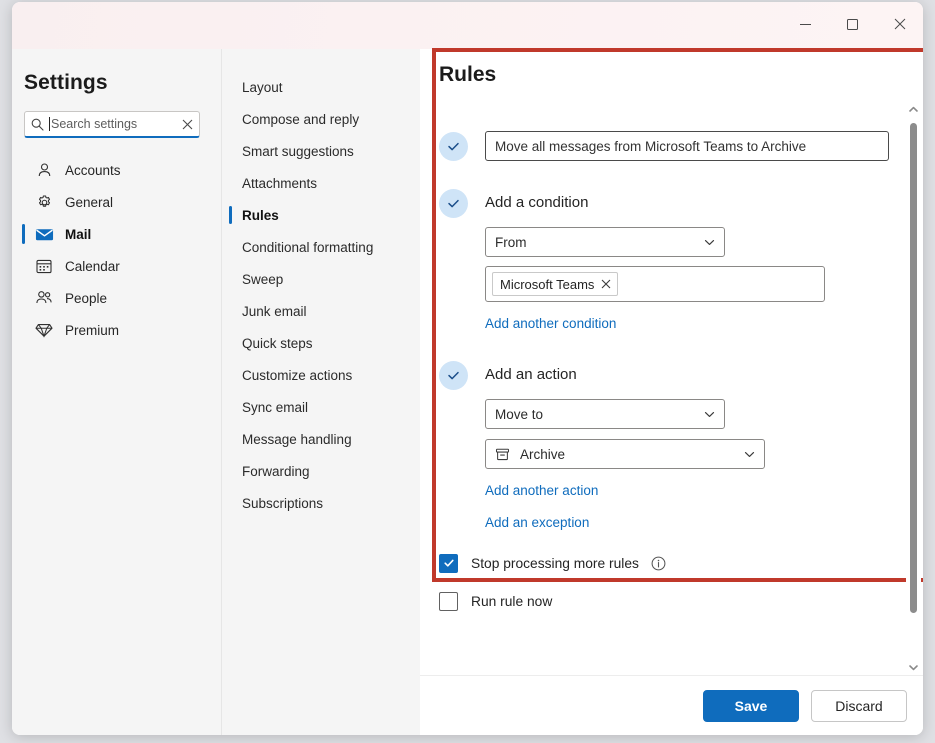 This screenshot has height=743, width=935. I want to click on save-button: Save, so click(751, 705).